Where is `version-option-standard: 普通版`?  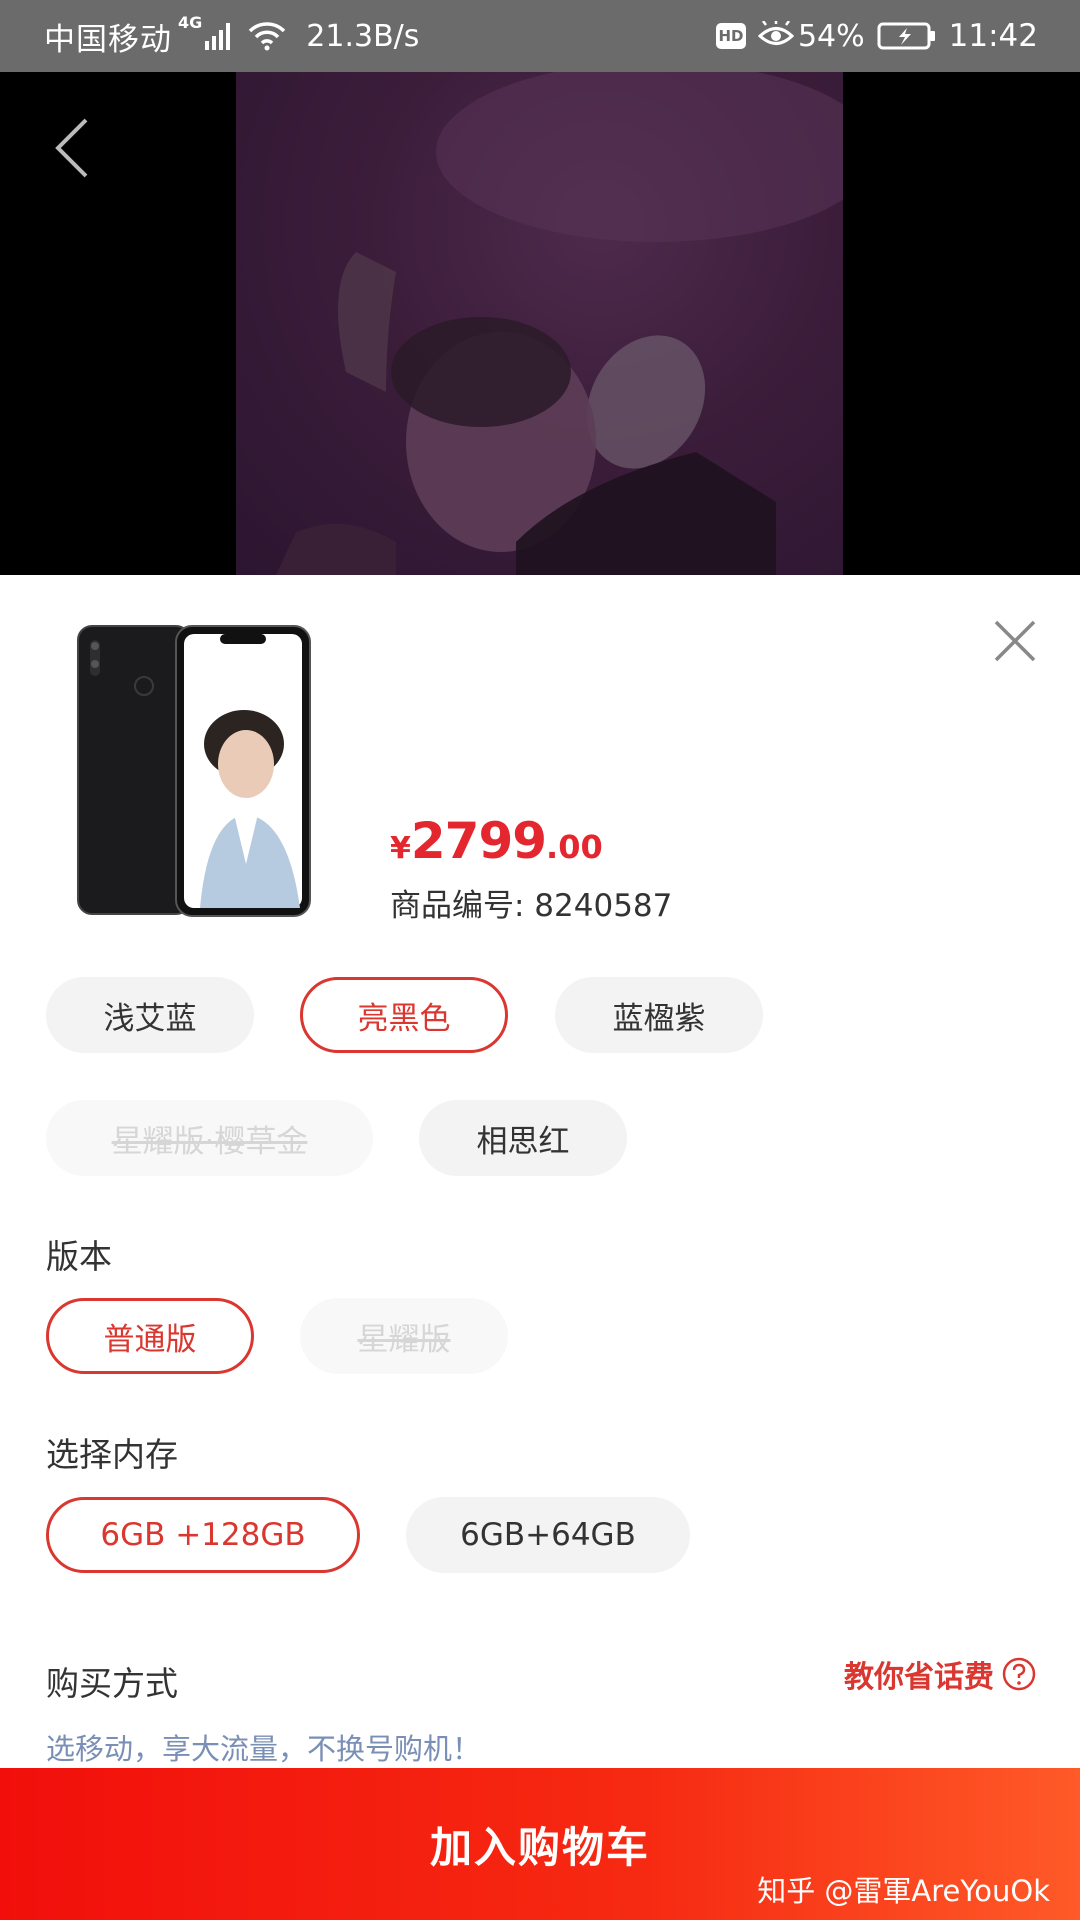 version-option-standard: 普通版 is located at coordinates (150, 1336).